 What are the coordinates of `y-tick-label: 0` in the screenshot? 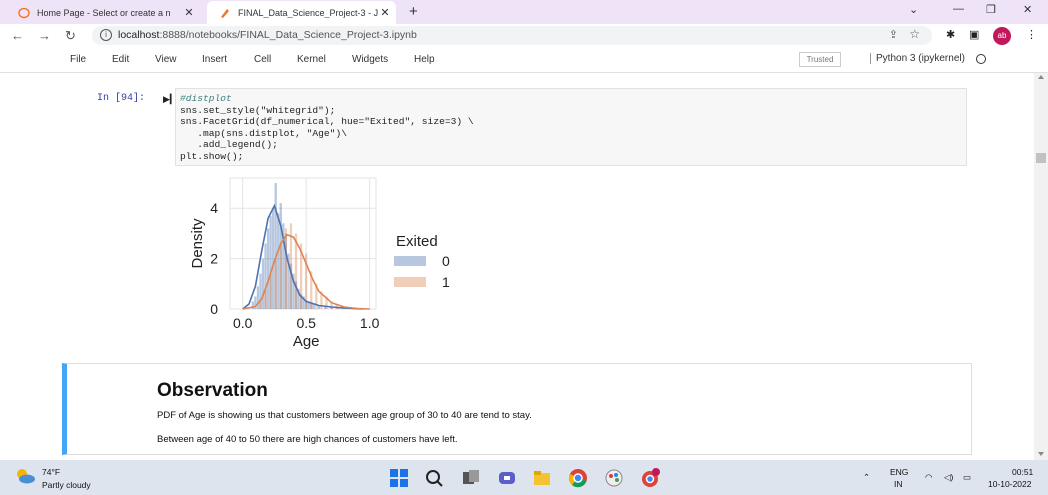 It's located at (214, 309).